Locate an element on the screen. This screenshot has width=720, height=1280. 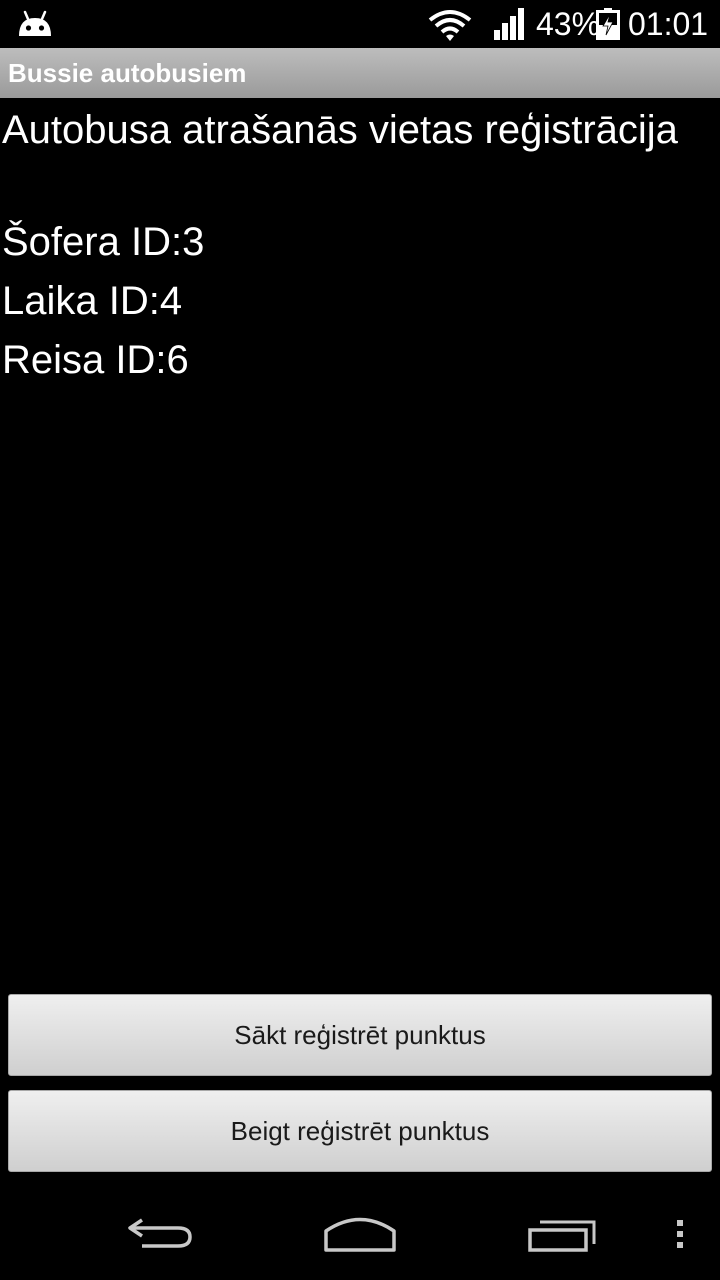
start-recording-button: Sākt reģistrēt punktus is located at coordinates (360, 1035).